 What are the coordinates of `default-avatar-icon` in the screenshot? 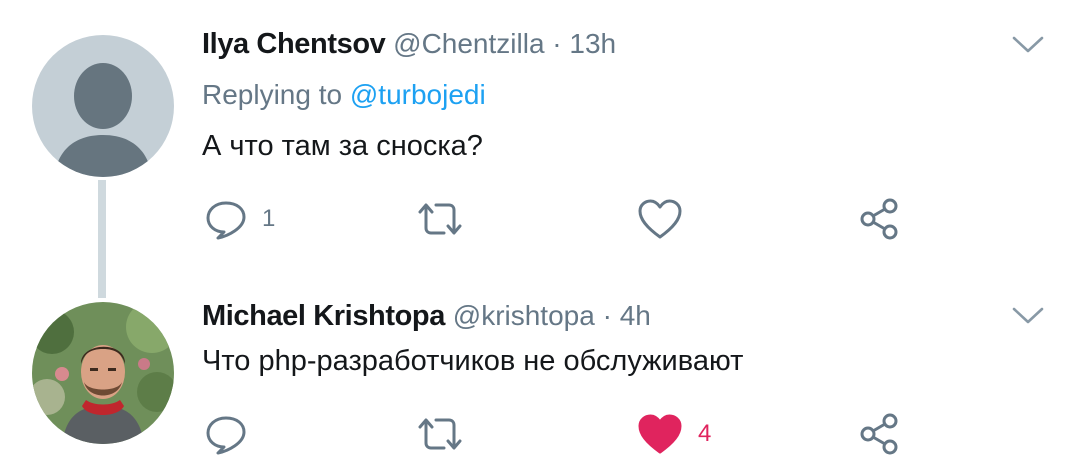 It's located at (103, 120).